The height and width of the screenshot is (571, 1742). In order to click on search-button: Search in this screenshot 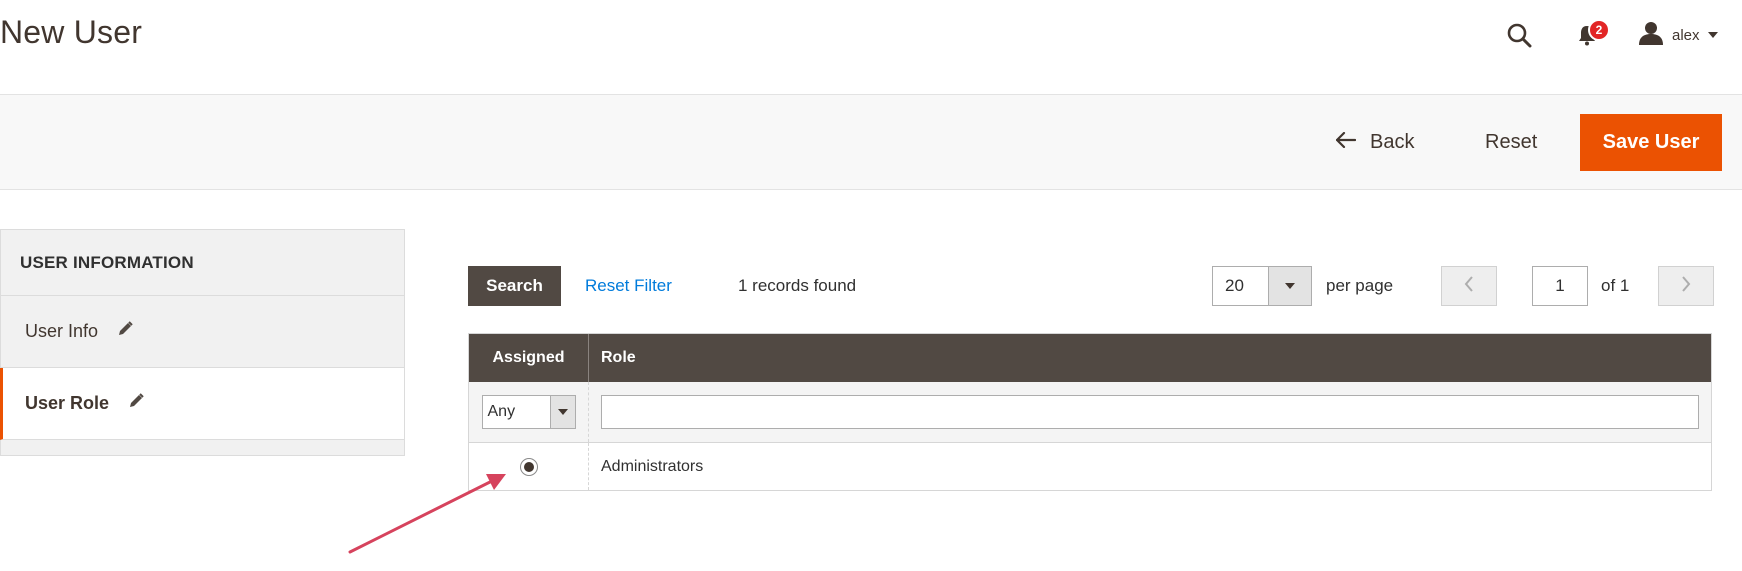, I will do `click(514, 286)`.